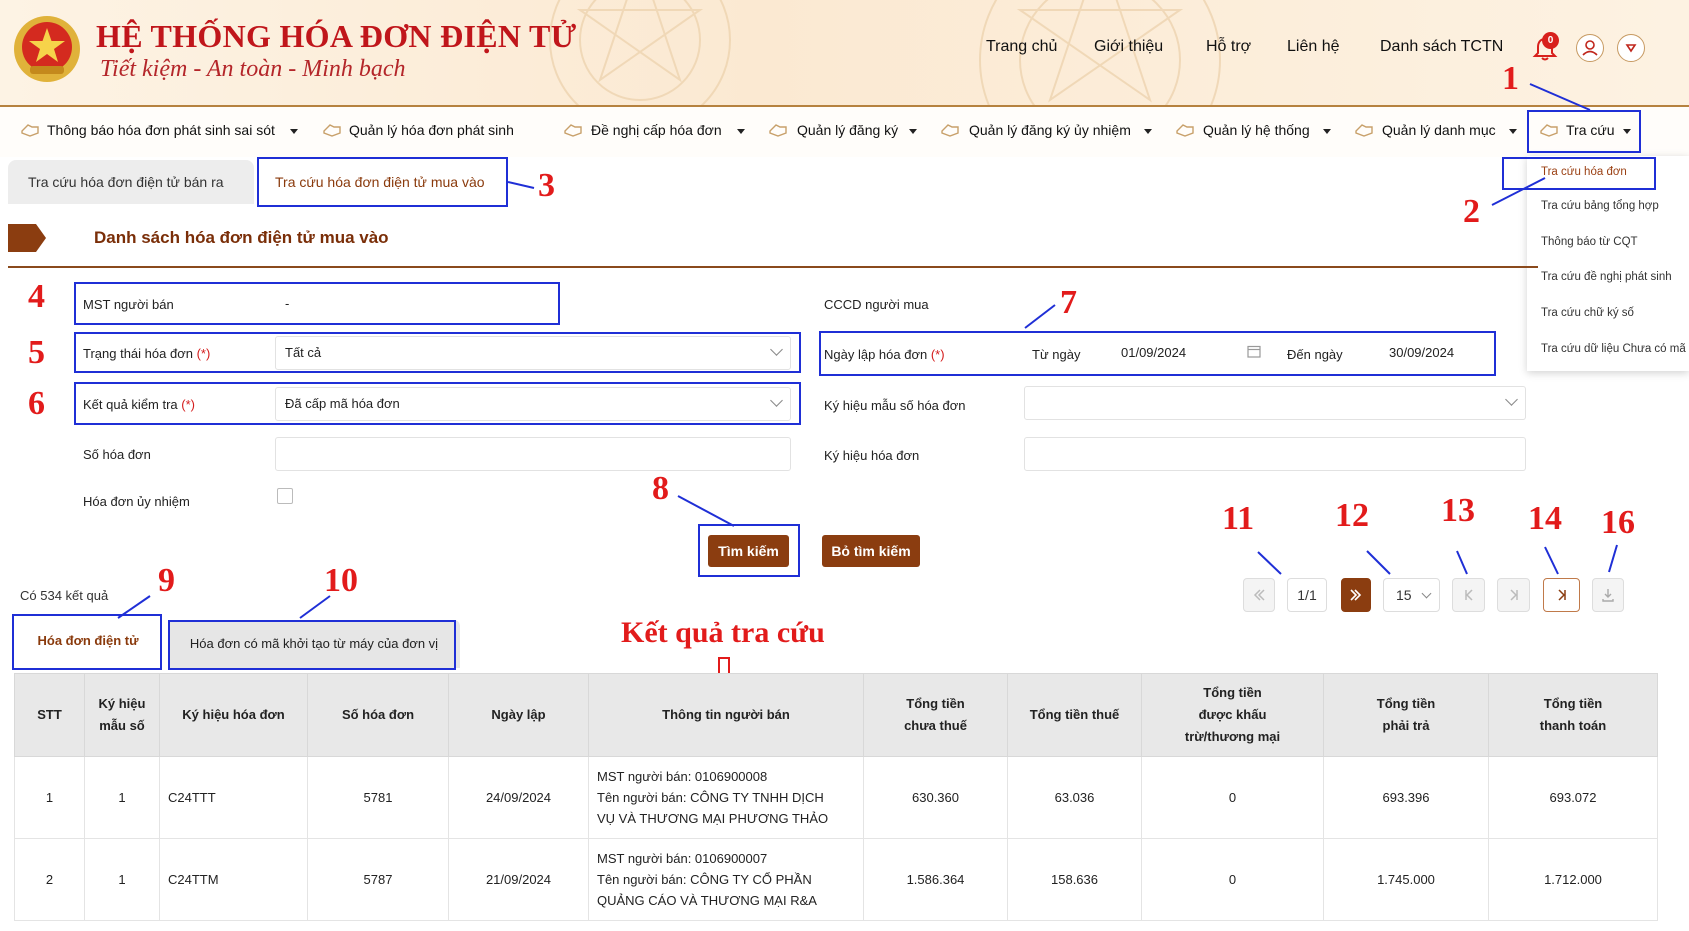 The width and height of the screenshot is (1689, 931). Describe the element at coordinates (1510, 78) in the screenshot. I see `annotation-1: 1` at that location.